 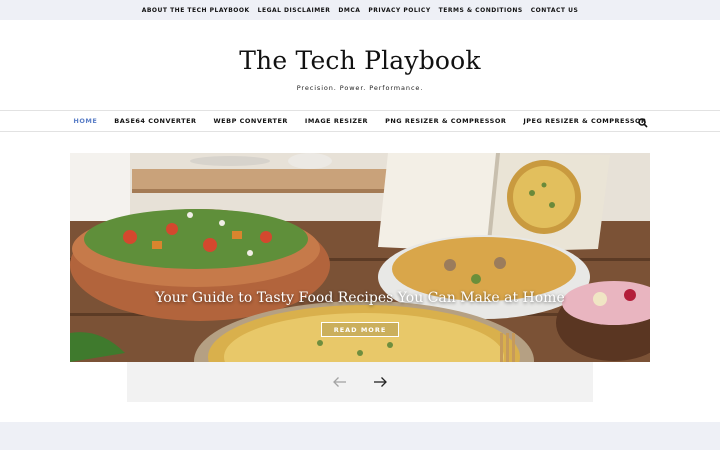 I want to click on nav-item-jpeg-resizer: JPEG RESIZER & COMPRESSOR, so click(x=584, y=121).